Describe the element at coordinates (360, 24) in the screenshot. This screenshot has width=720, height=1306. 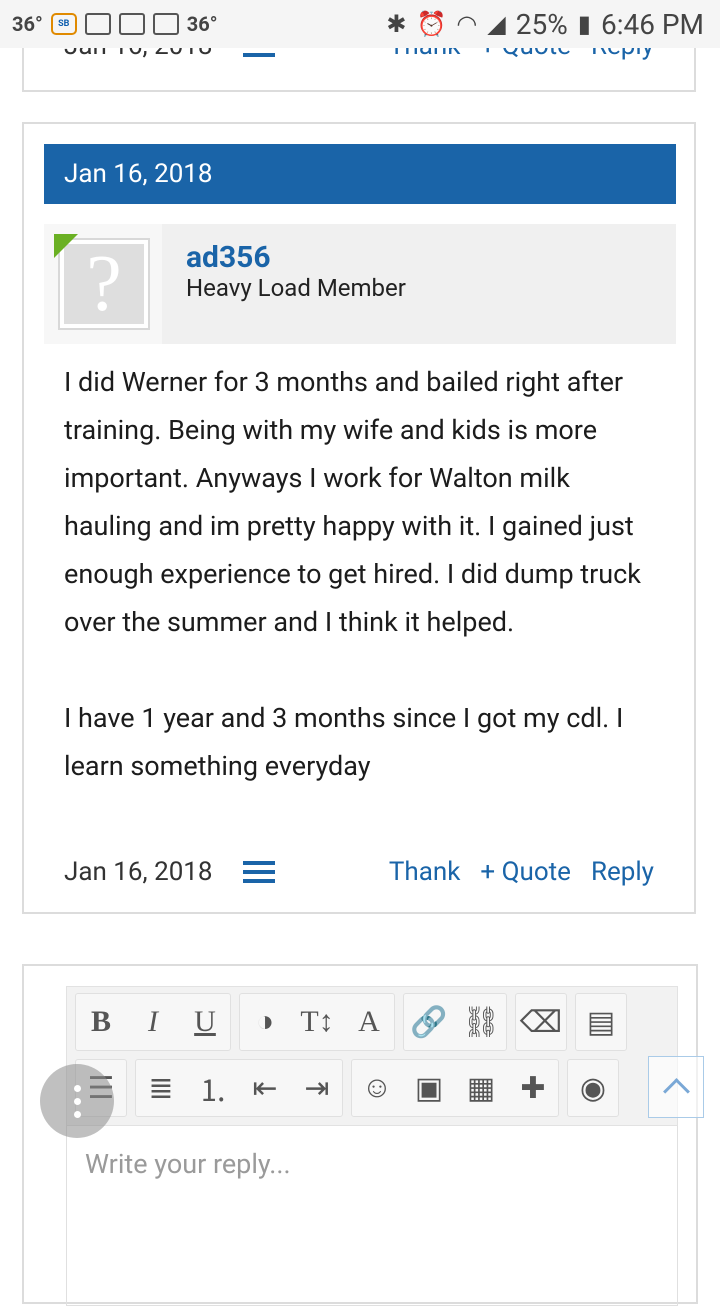
I see `status-bar: 36° SB 36° ✱ ⏰ ◠ ◢ 25% ▮ 6:46 PM` at that location.